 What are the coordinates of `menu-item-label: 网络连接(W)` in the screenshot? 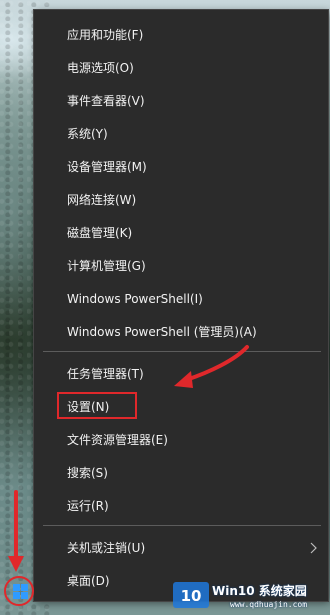 It's located at (102, 199).